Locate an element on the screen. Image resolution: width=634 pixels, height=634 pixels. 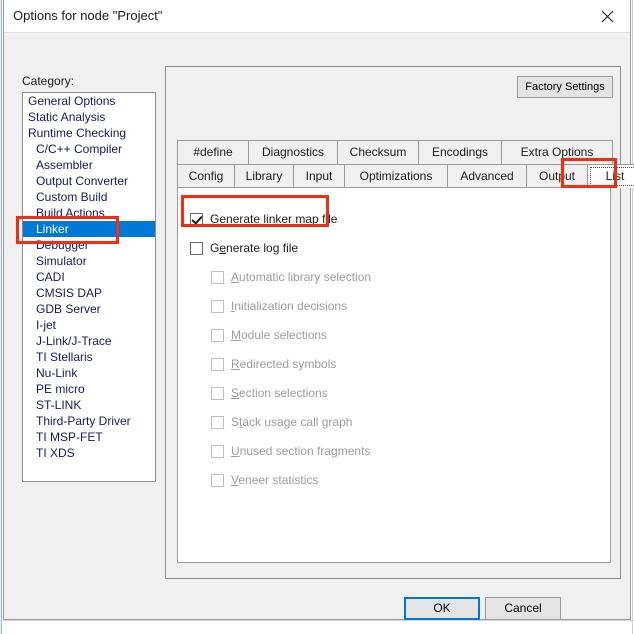
checkbox-row-initialization-decisions: Initialization decisions is located at coordinates (279, 306).